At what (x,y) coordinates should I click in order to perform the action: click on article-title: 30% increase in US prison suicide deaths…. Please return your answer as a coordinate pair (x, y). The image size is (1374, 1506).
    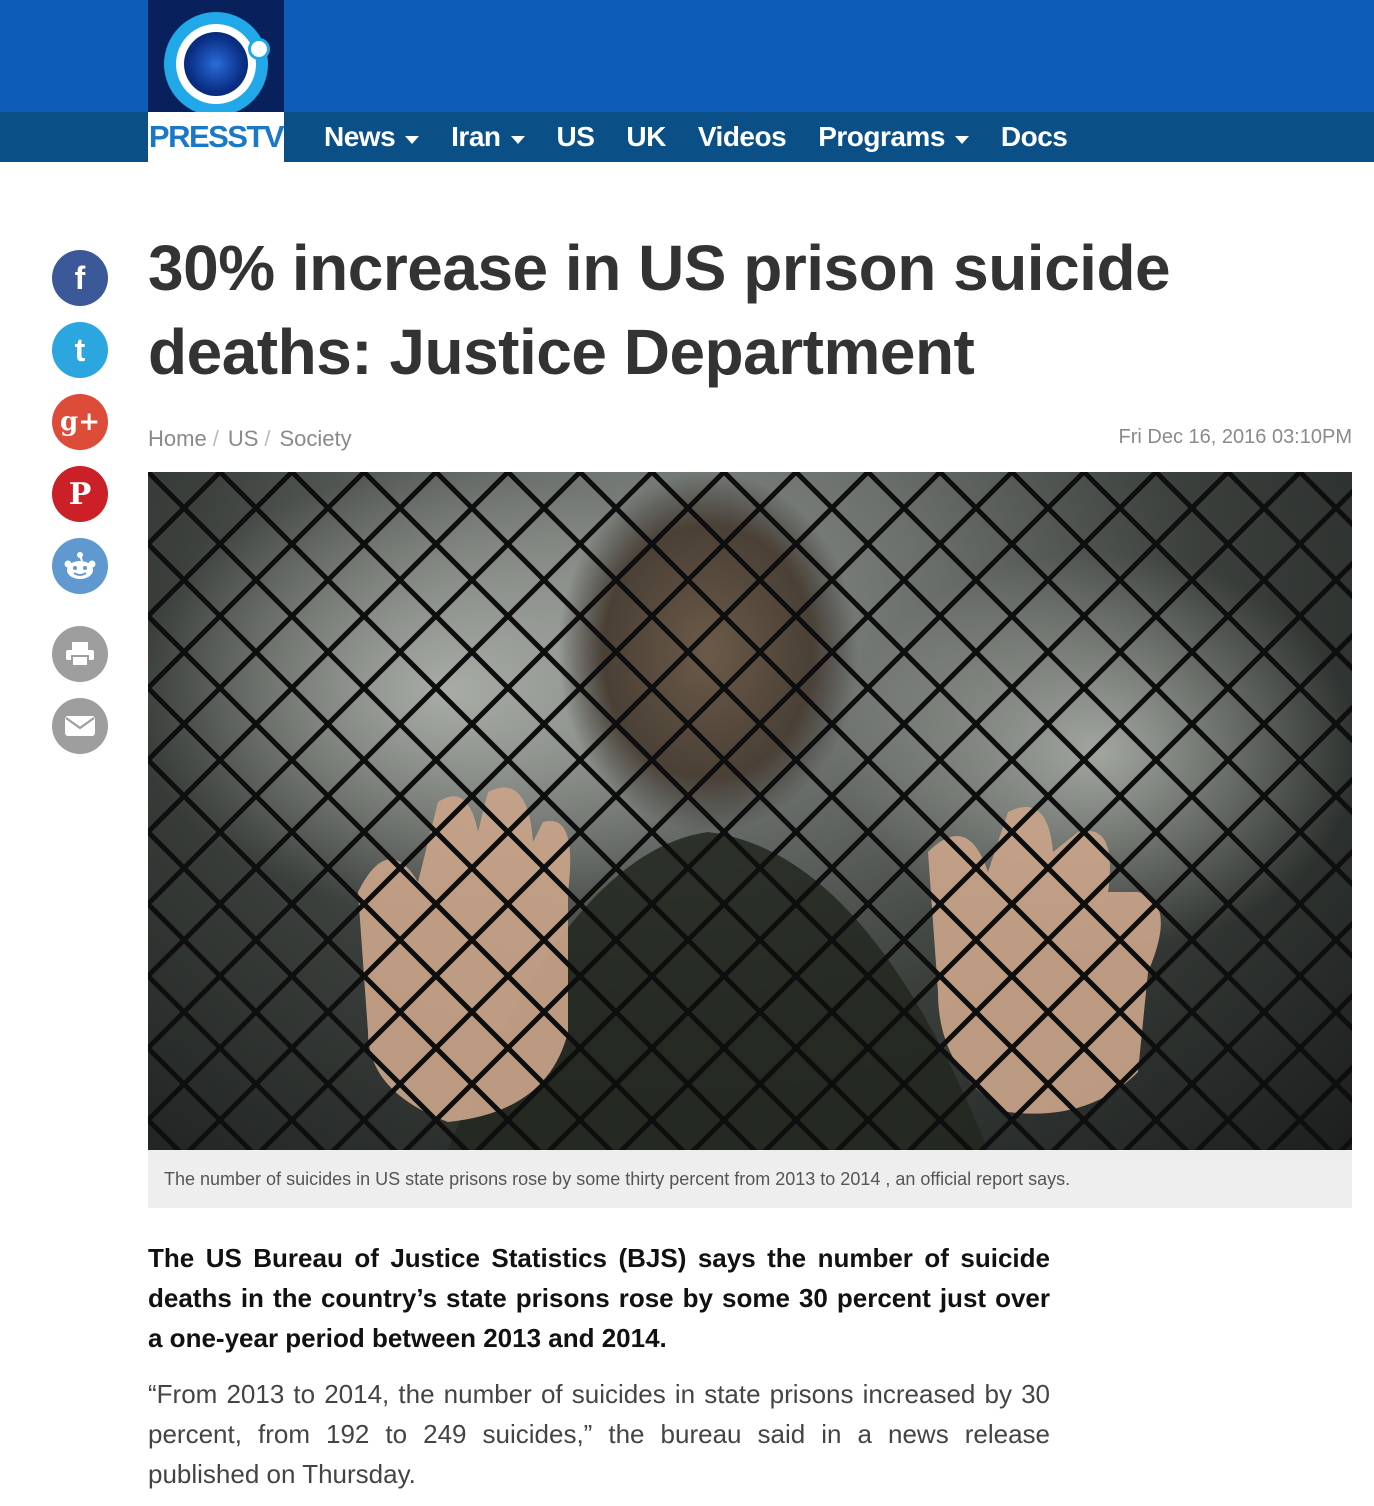
    Looking at the image, I should click on (659, 310).